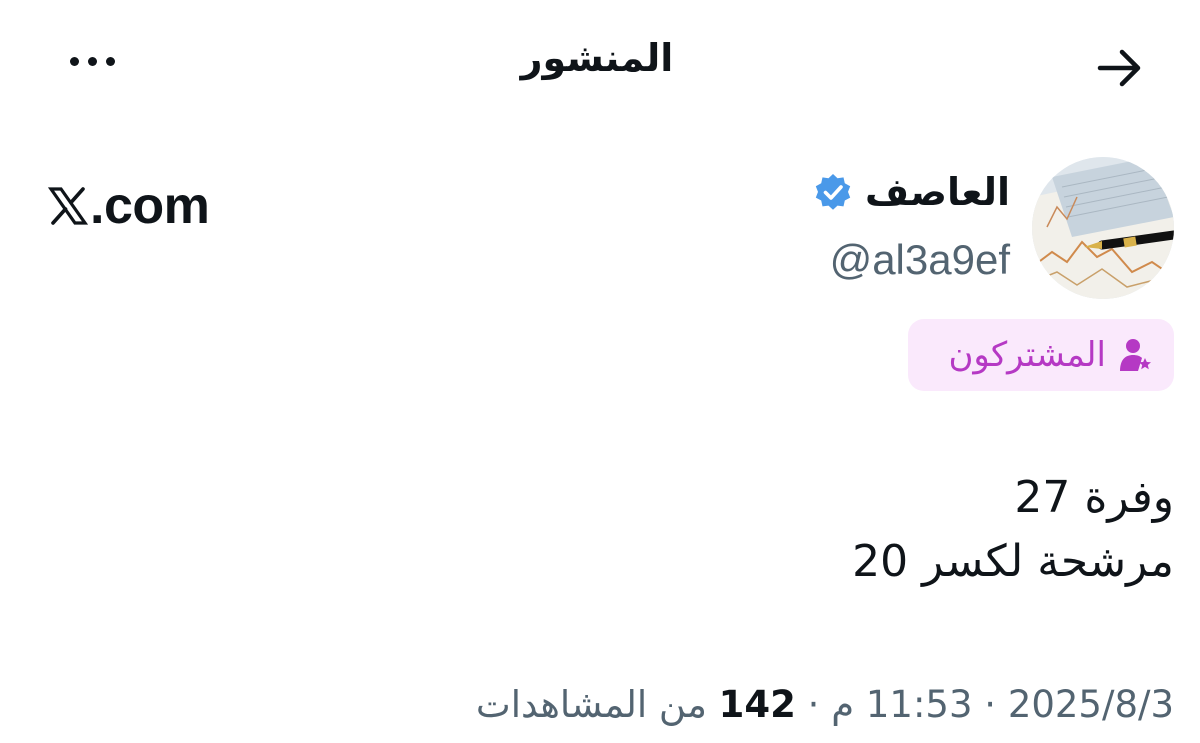 The width and height of the screenshot is (1200, 743). I want to click on post-line-1: وفرة 27, so click(1094, 497).